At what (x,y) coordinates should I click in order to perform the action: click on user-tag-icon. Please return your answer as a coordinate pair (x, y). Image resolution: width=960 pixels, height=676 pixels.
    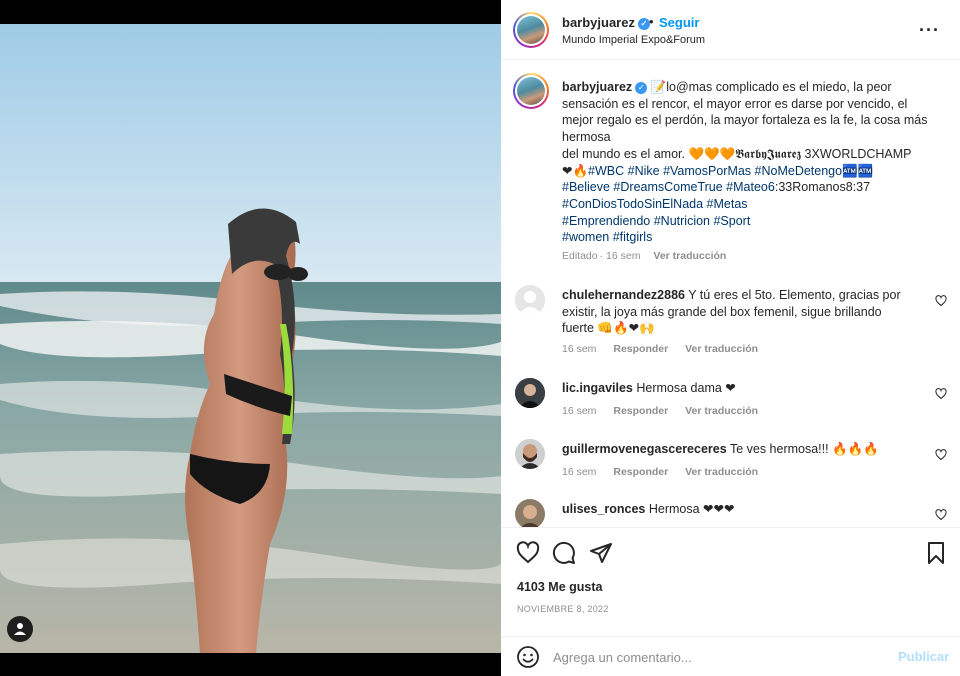
    Looking at the image, I should click on (20, 629).